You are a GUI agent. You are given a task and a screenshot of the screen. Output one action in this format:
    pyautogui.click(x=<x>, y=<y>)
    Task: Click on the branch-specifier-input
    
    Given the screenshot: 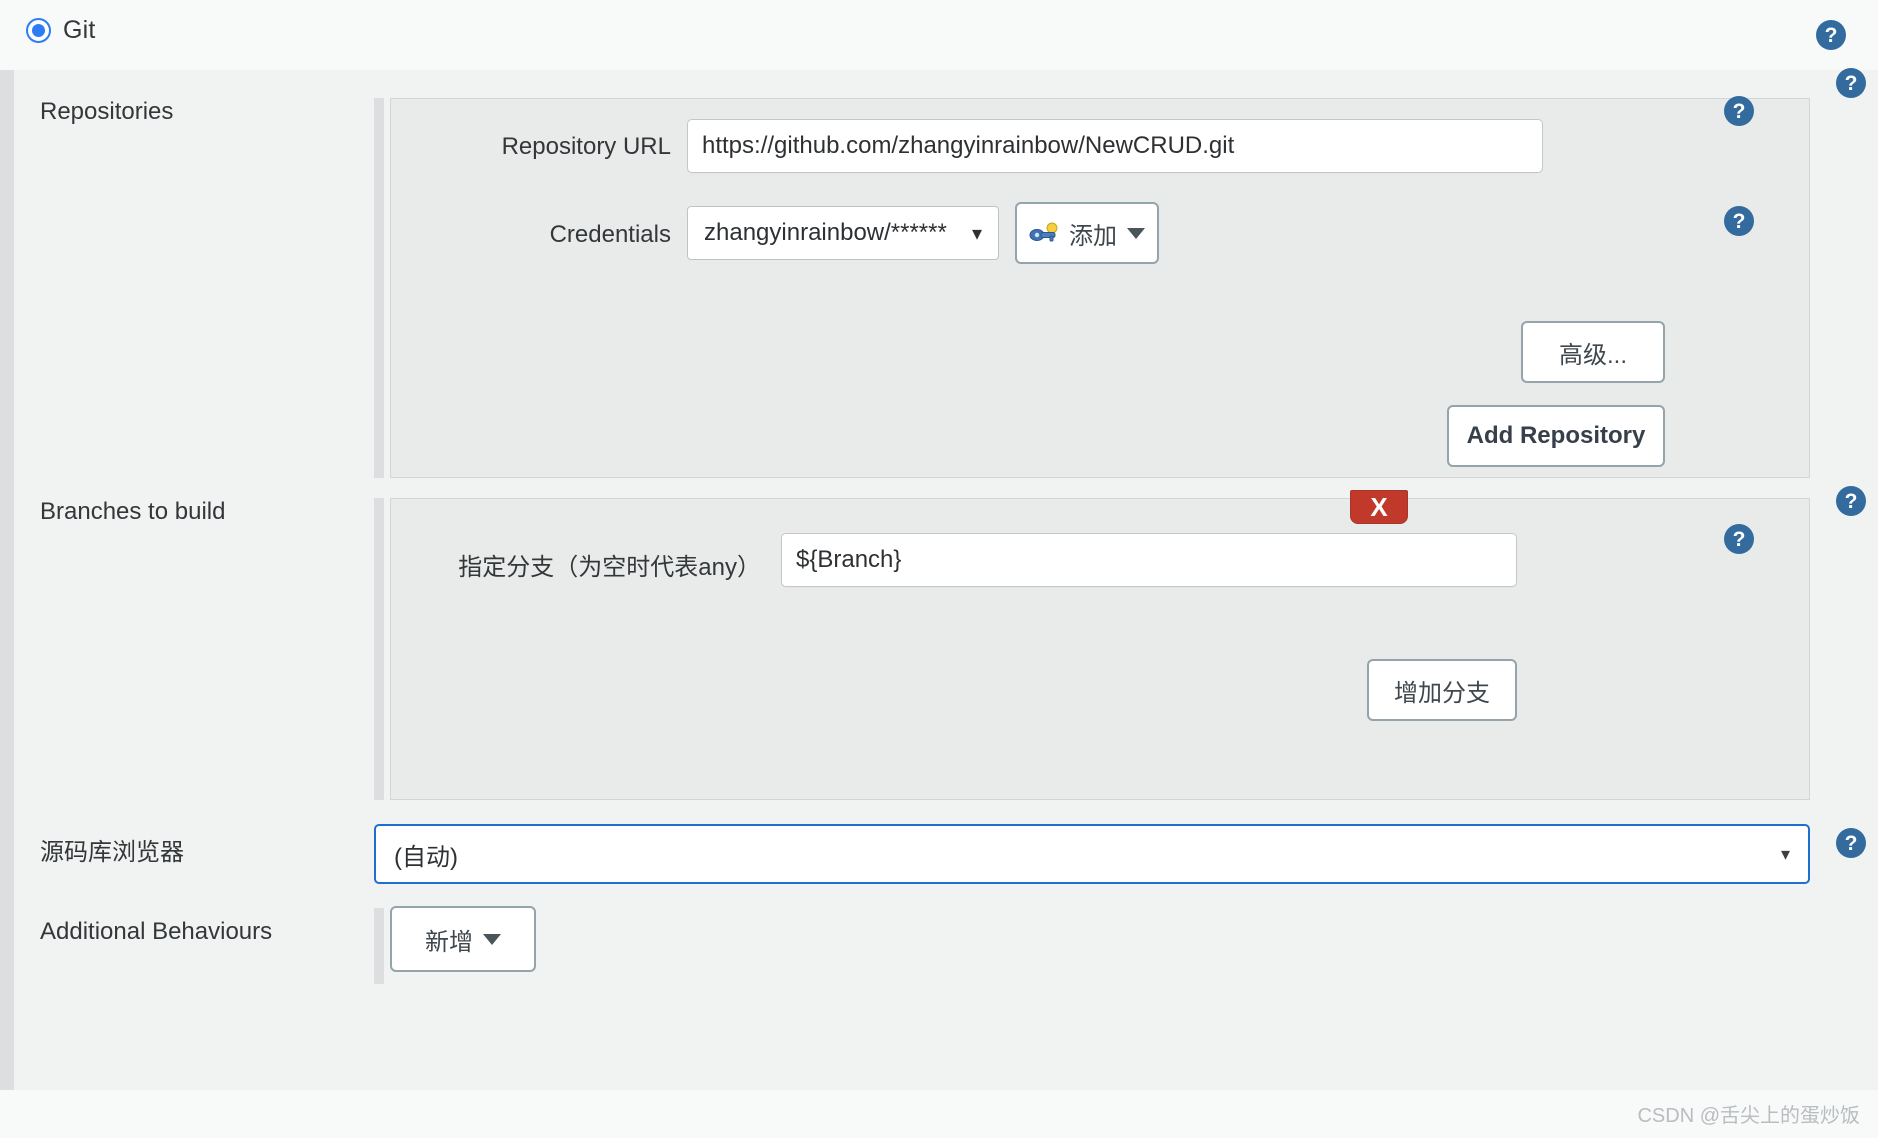 What is the action you would take?
    pyautogui.click(x=1149, y=560)
    